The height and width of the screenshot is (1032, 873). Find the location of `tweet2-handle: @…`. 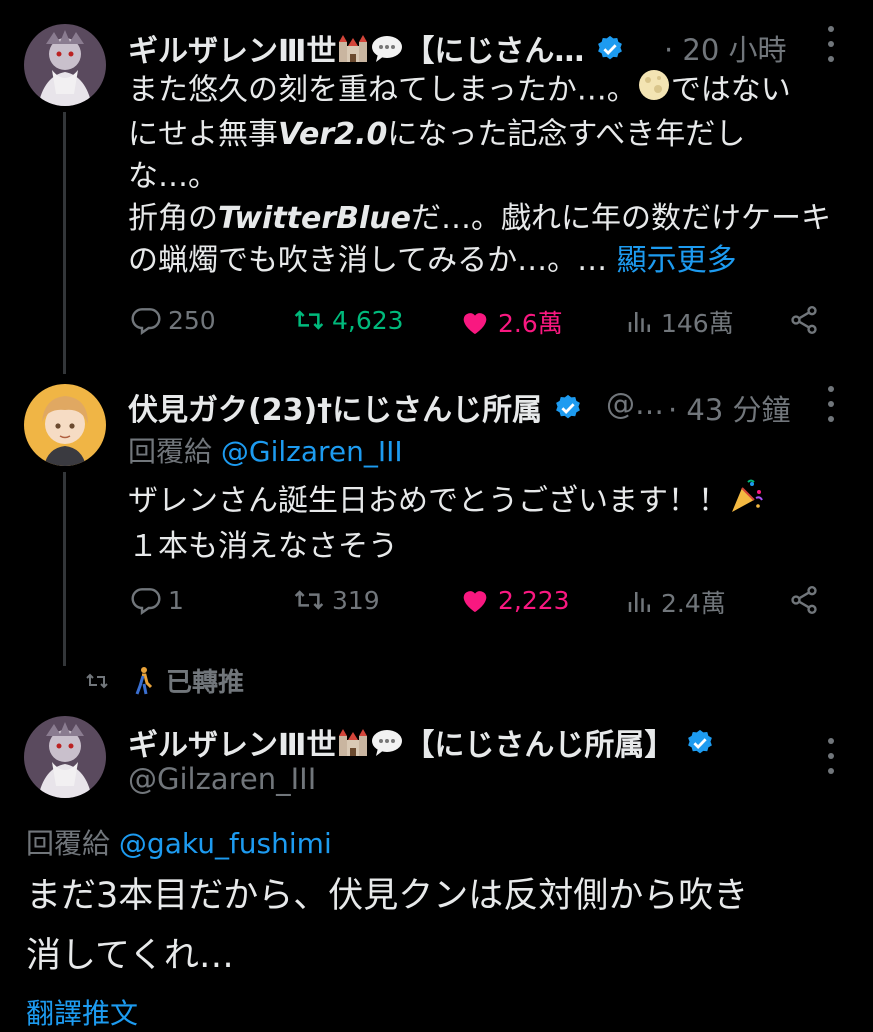

tweet2-handle: @… is located at coordinates (635, 404).